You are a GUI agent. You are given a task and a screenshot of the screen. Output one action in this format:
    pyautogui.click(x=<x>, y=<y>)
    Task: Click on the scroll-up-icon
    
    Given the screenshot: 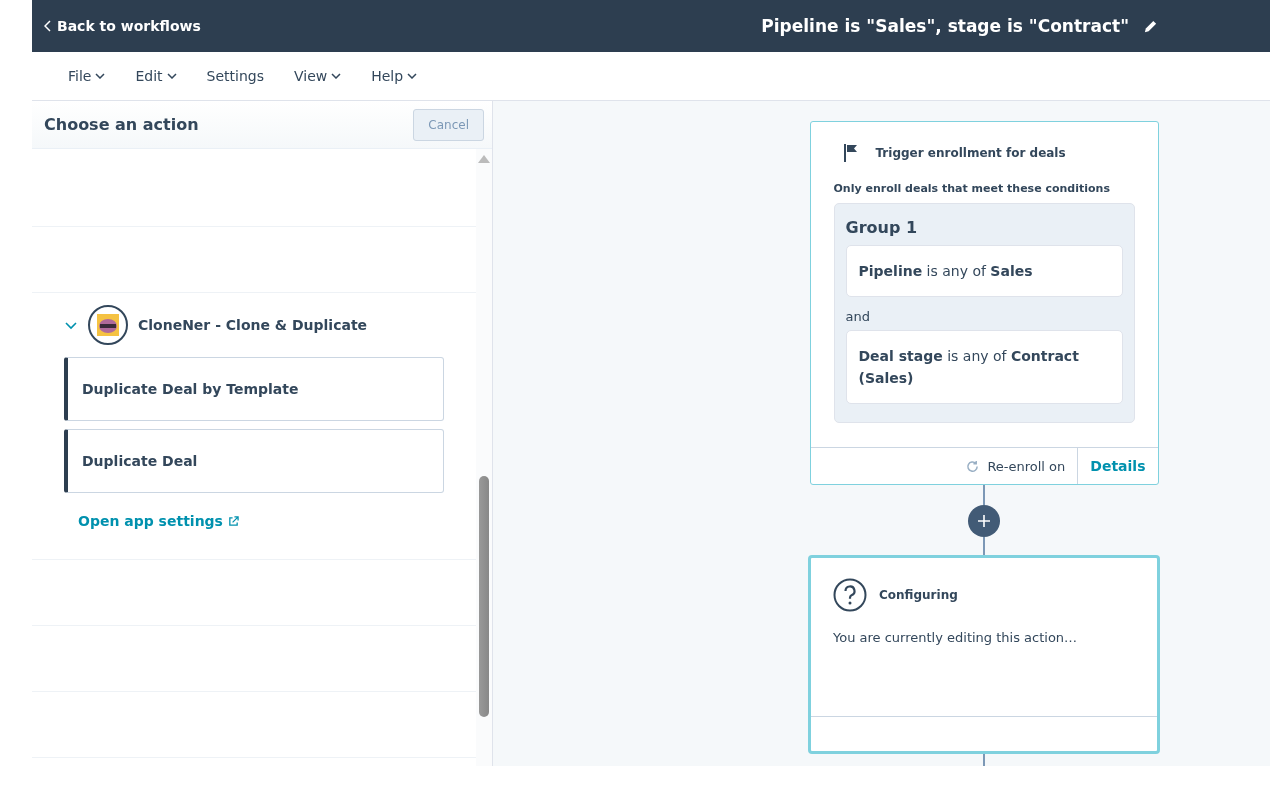 What is the action you would take?
    pyautogui.click(x=484, y=159)
    